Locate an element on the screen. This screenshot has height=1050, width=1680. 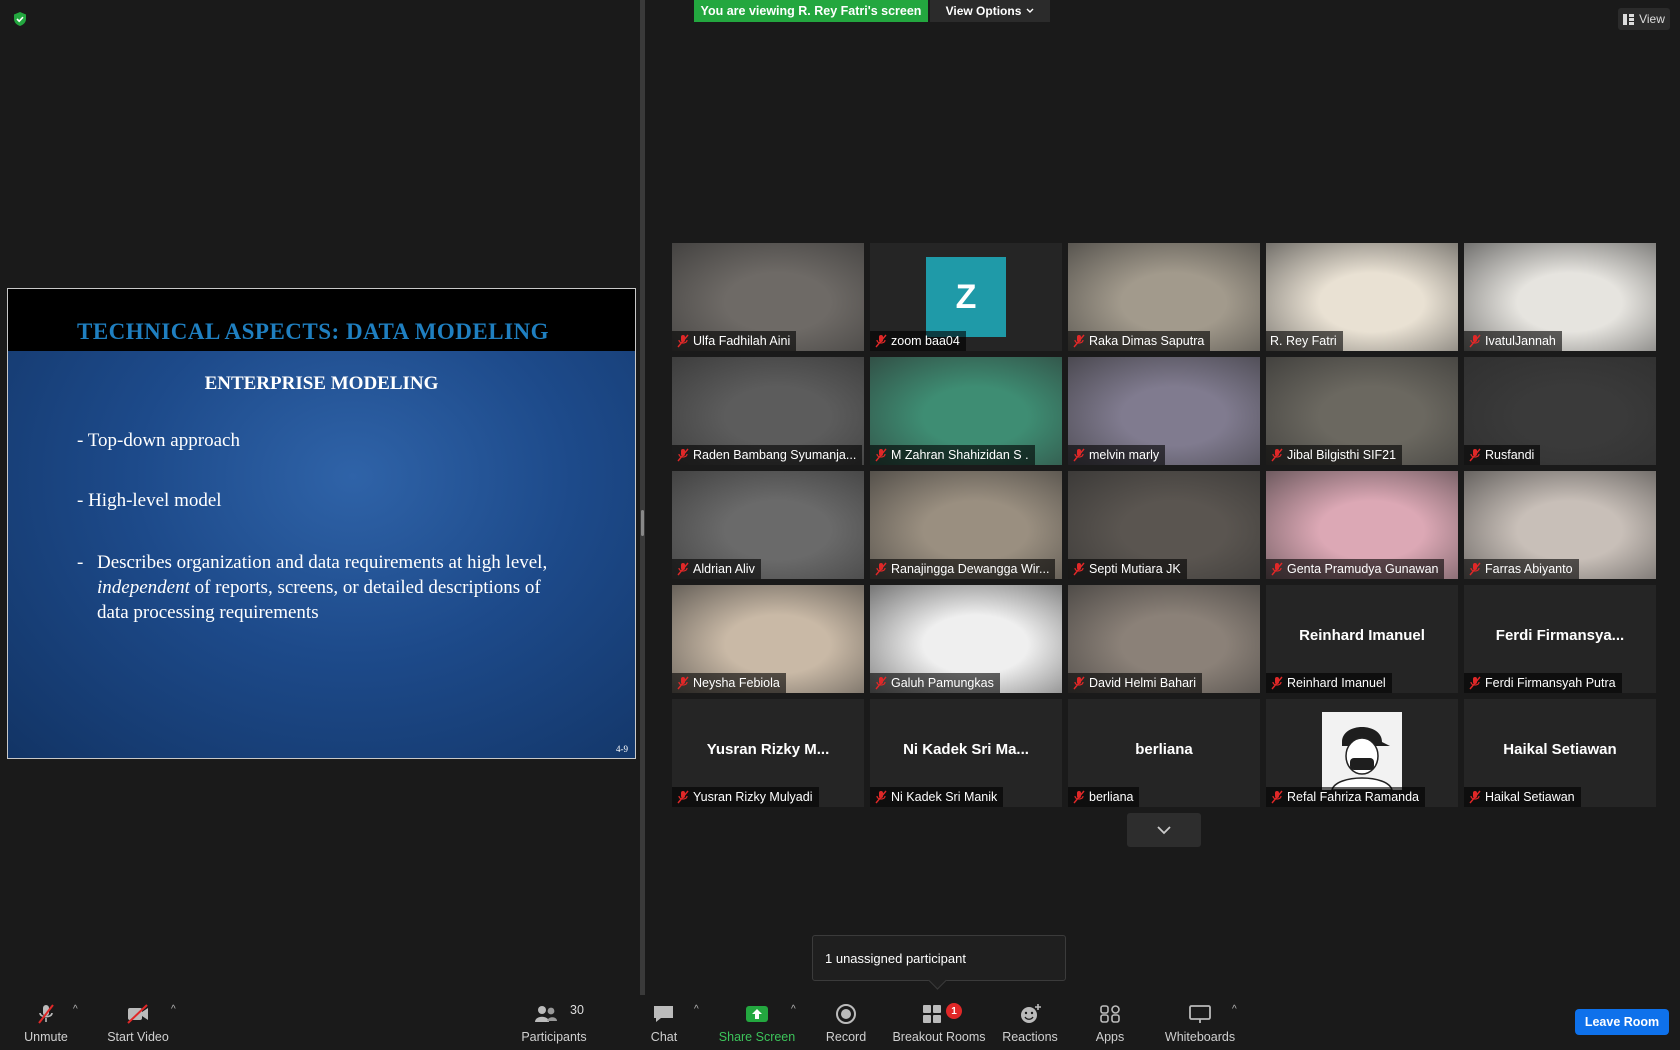
participant-tile: IvatulJannah is located at coordinates (1560, 297).